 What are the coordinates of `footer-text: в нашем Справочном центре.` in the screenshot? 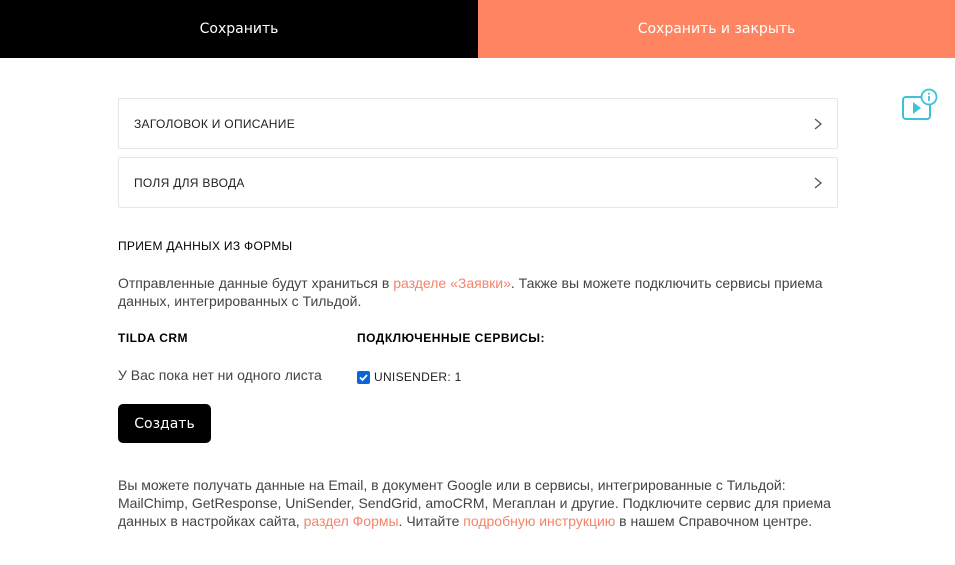 It's located at (714, 521).